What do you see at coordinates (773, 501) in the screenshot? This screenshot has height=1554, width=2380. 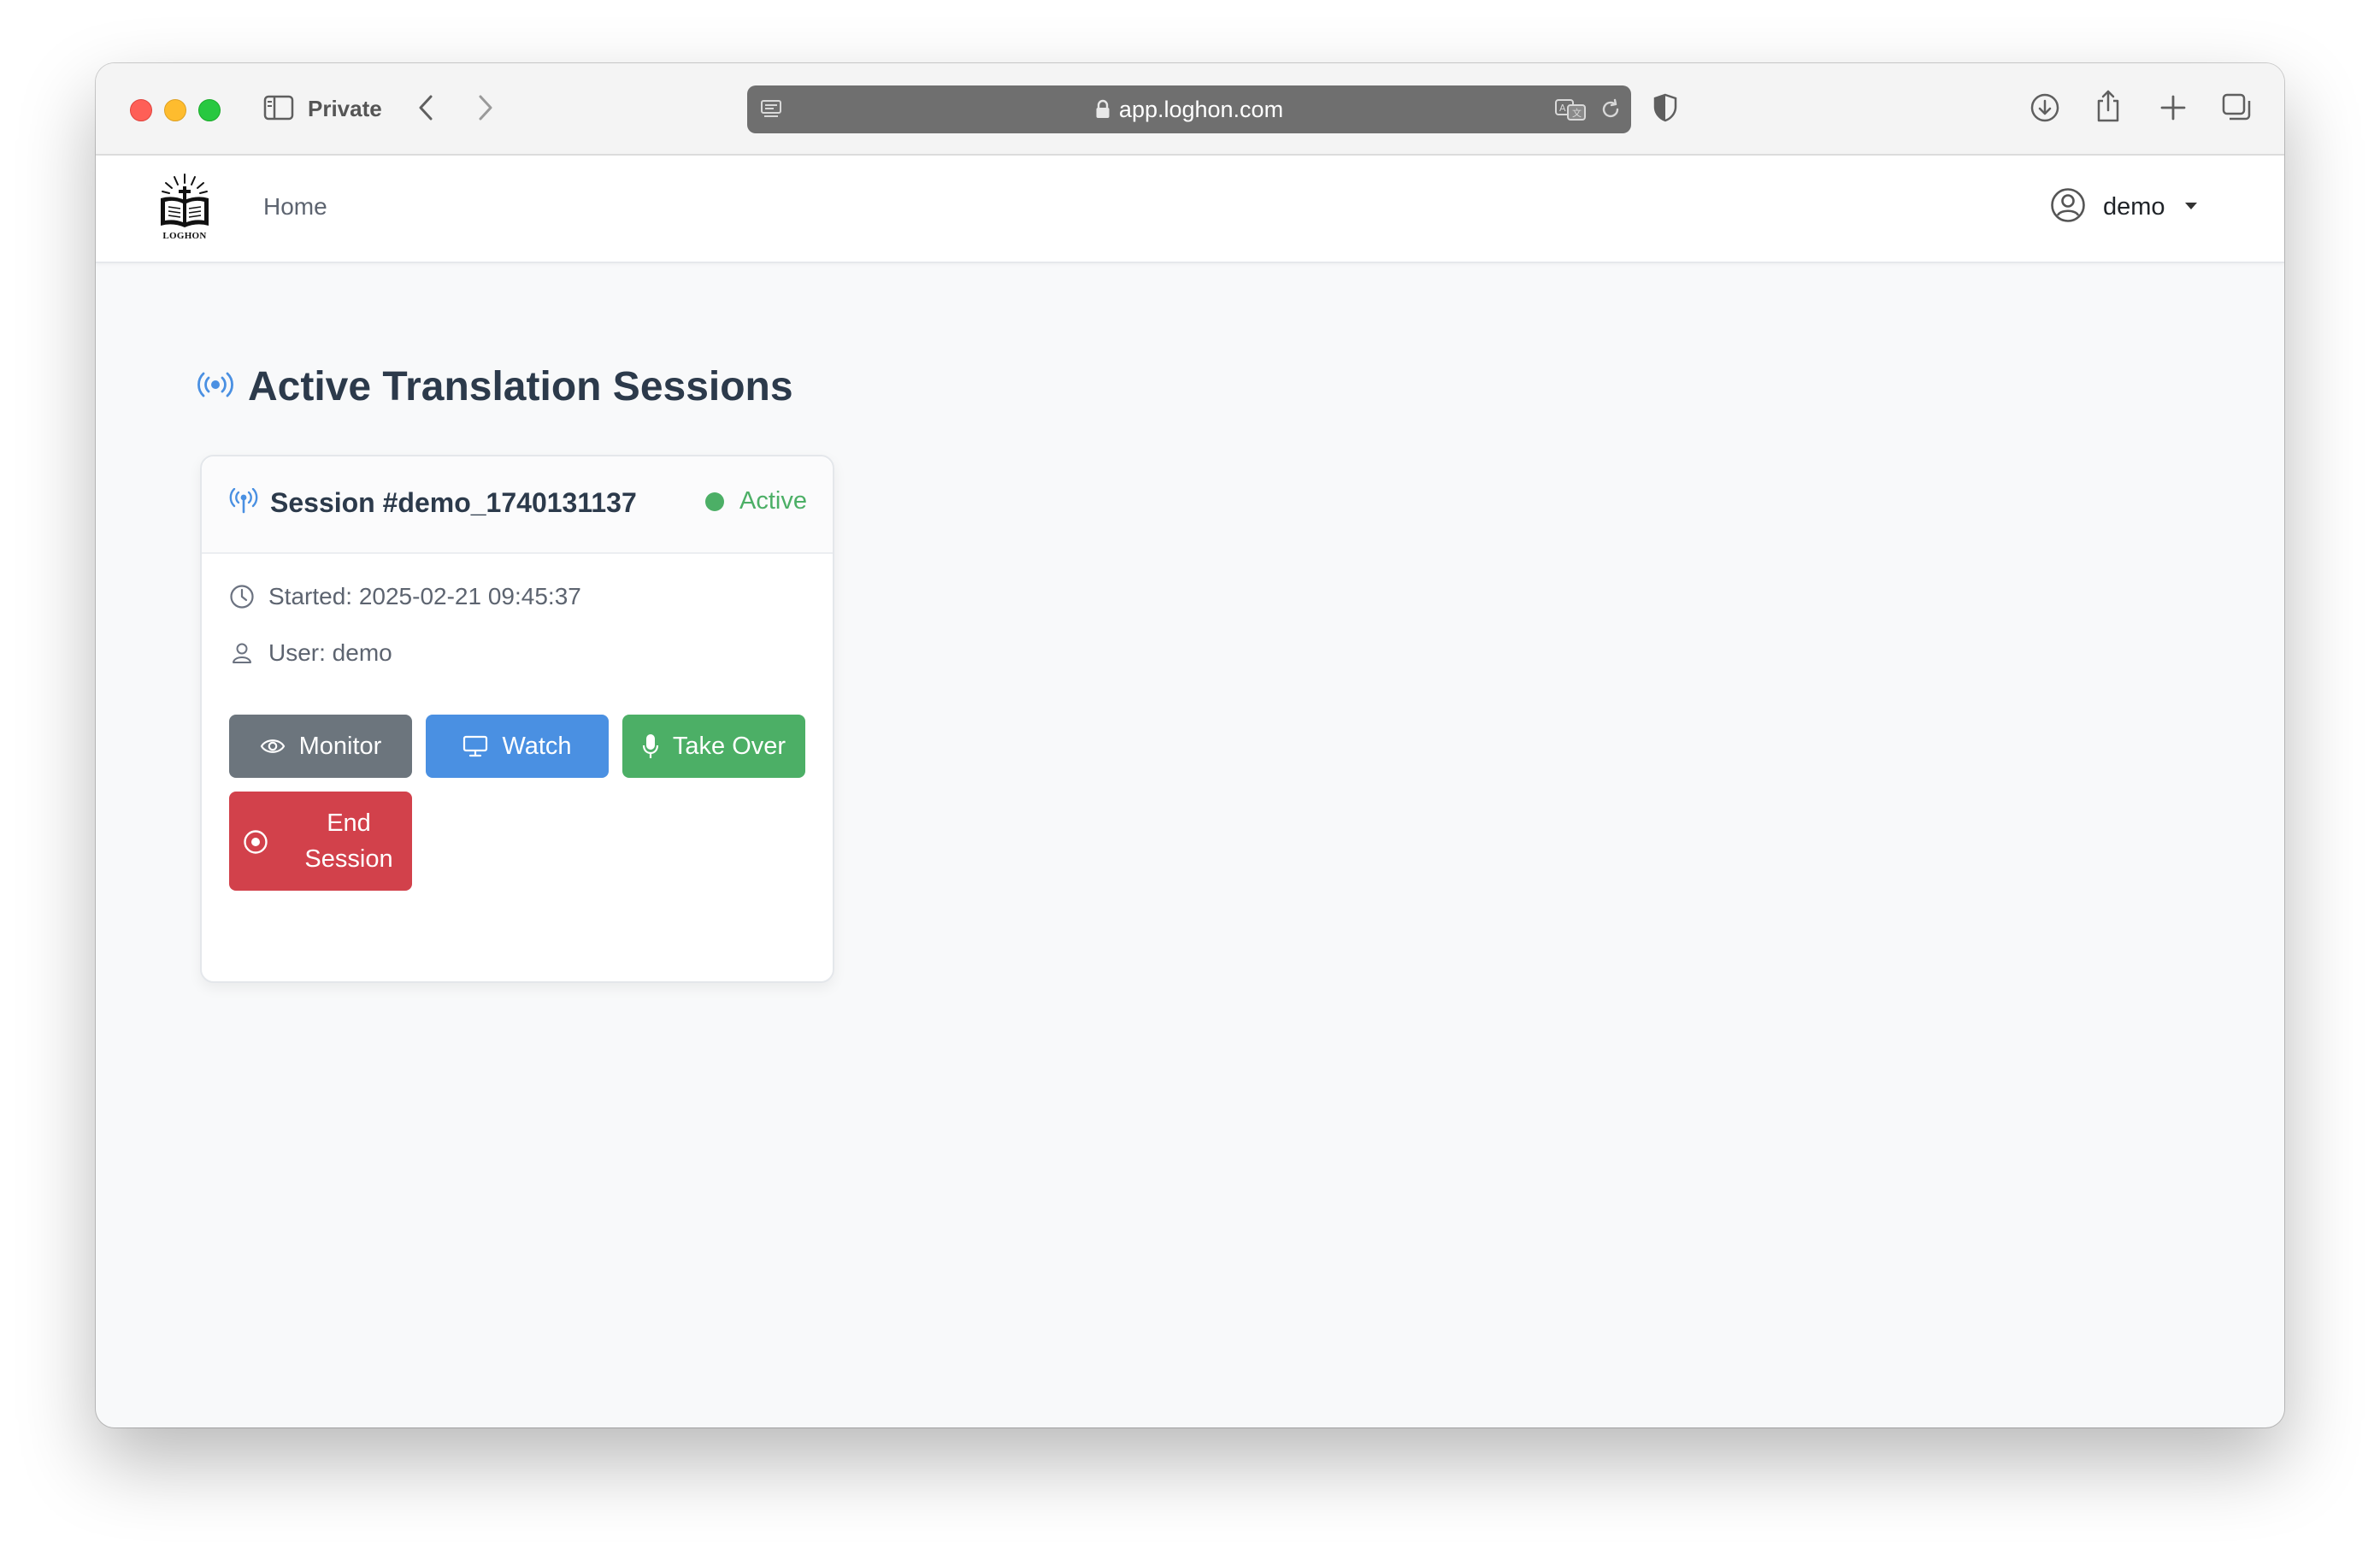 I see `status-text: Active` at bounding box center [773, 501].